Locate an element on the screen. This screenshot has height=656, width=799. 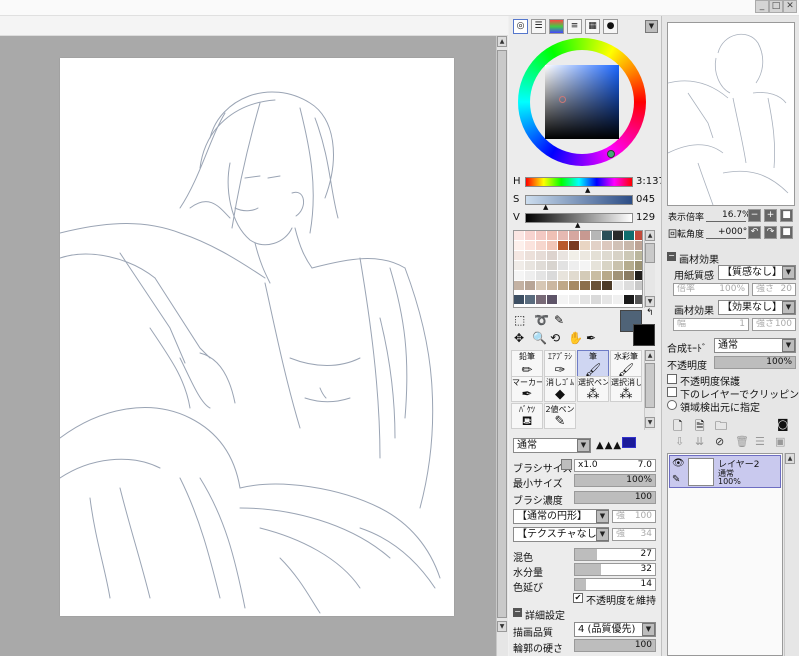
min-size-slider: 100% is located at coordinates (615, 480).